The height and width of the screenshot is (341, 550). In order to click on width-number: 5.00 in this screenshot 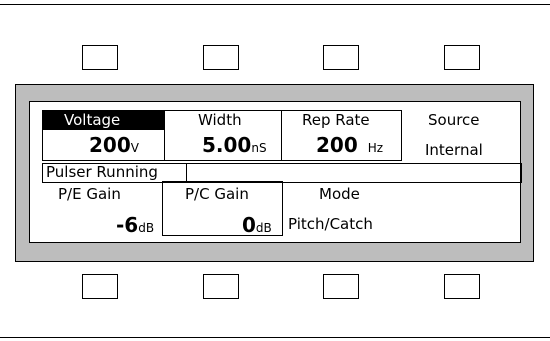, I will do `click(227, 145)`.